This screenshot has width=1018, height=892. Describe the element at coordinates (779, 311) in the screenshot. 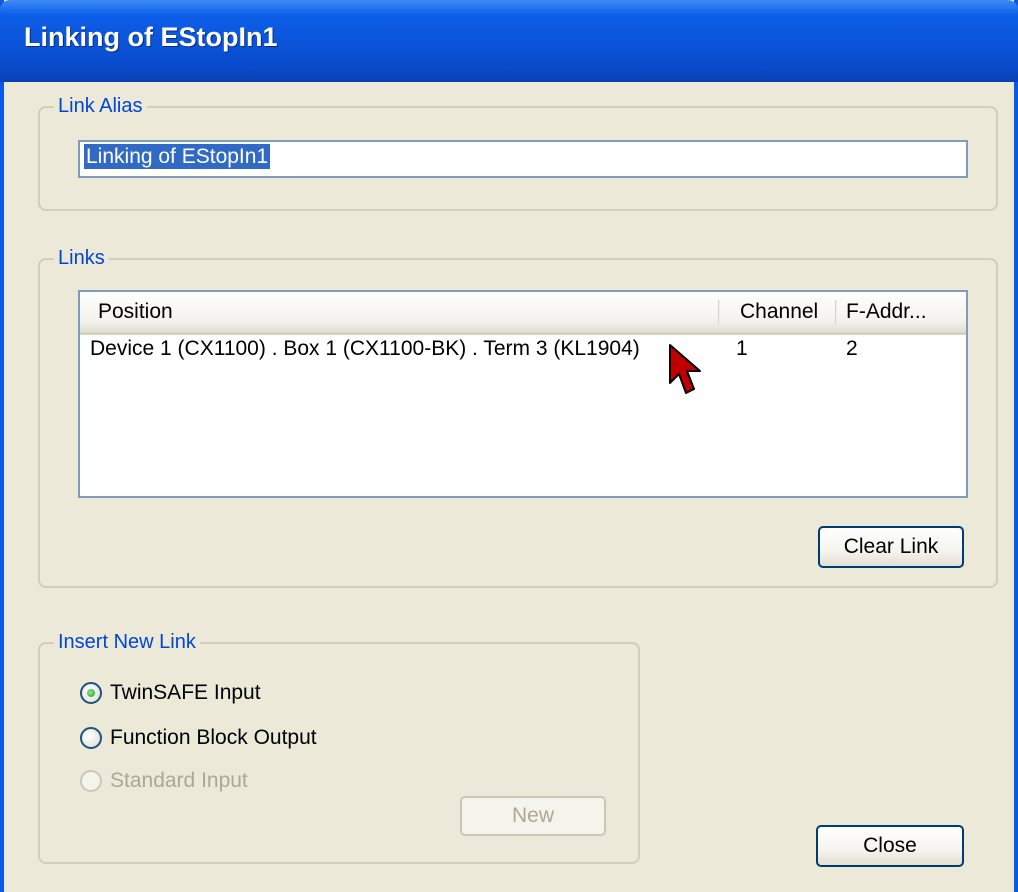

I see `column-header-channel-label: Channel` at that location.